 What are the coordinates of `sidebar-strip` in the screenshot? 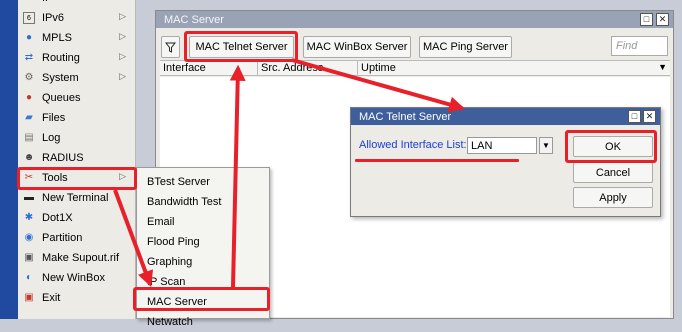 It's located at (9, 159).